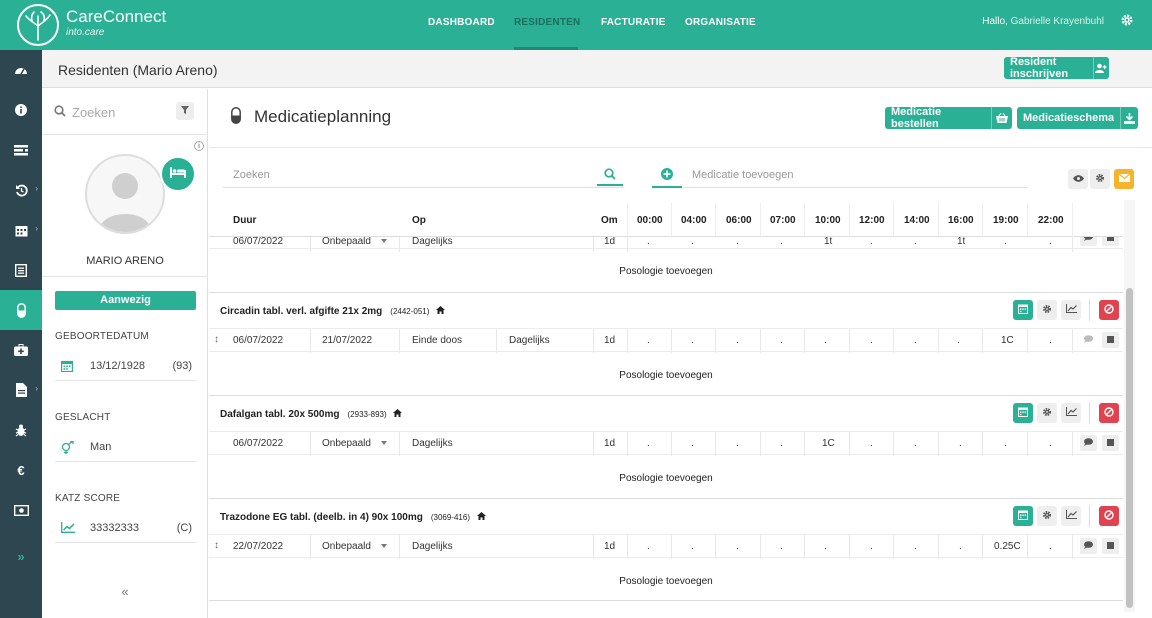 Image resolution: width=1152 pixels, height=618 pixels. What do you see at coordinates (21, 350) in the screenshot?
I see `sidebar-medkit` at bounding box center [21, 350].